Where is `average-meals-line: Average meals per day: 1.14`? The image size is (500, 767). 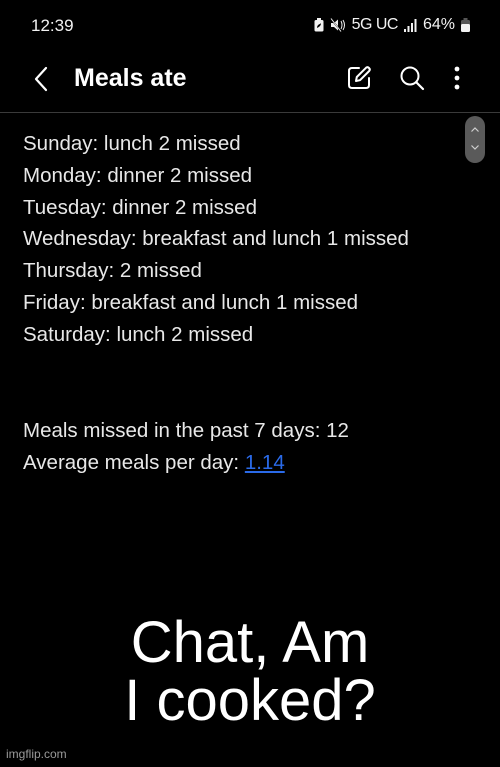
average-meals-line: Average meals per day: 1.14 is located at coordinates (186, 463).